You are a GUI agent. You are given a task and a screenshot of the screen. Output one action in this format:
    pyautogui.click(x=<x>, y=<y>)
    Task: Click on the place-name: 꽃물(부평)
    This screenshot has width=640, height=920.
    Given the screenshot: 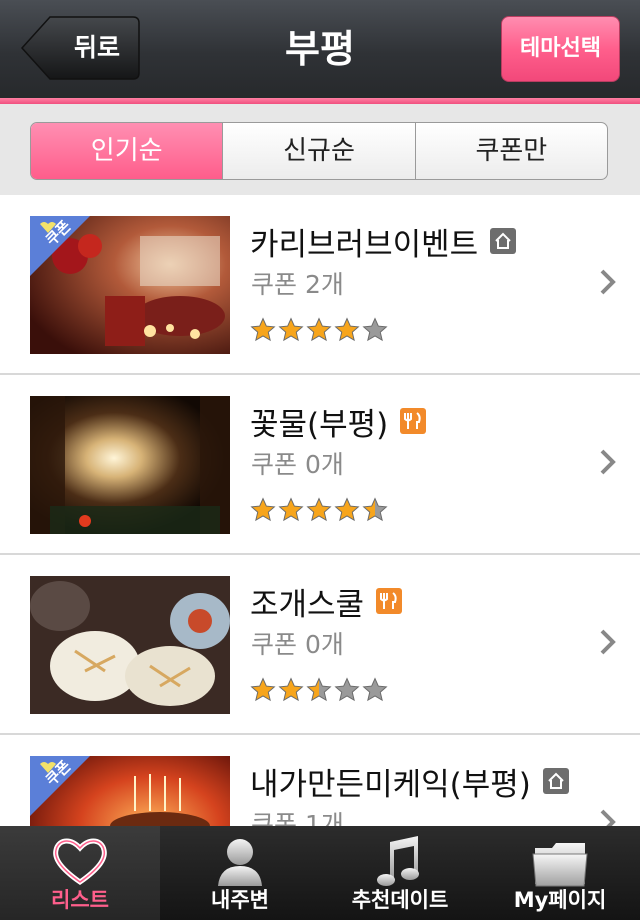 What is the action you would take?
    pyautogui.click(x=319, y=424)
    